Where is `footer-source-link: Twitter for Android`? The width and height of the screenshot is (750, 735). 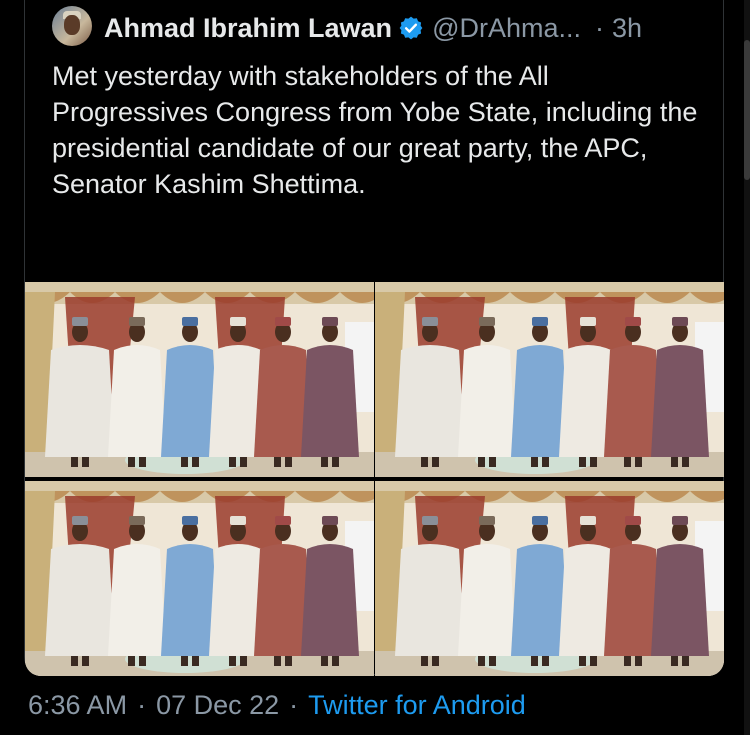
footer-source-link: Twitter for Android is located at coordinates (417, 705).